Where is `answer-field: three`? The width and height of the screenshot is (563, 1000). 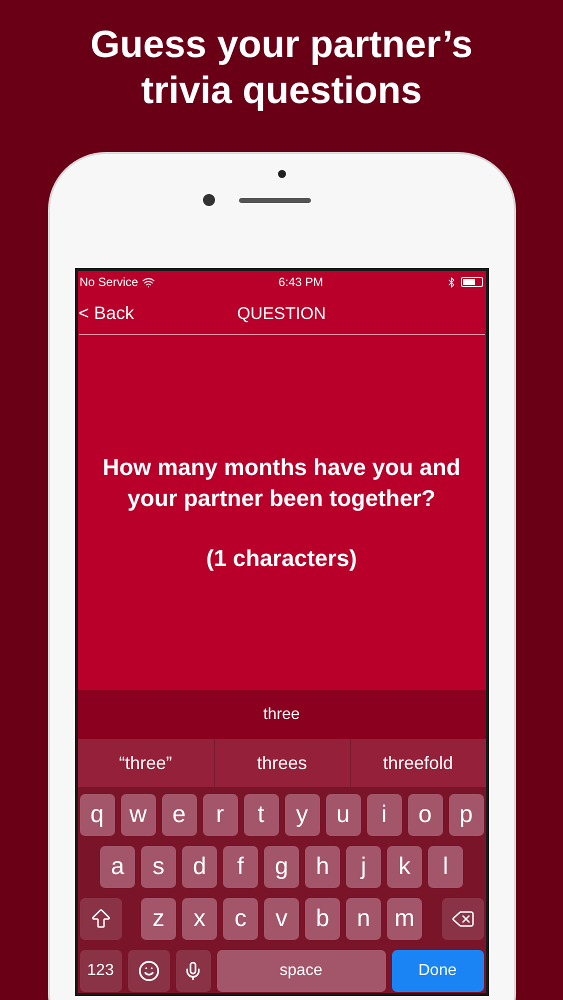
answer-field: three is located at coordinates (282, 714).